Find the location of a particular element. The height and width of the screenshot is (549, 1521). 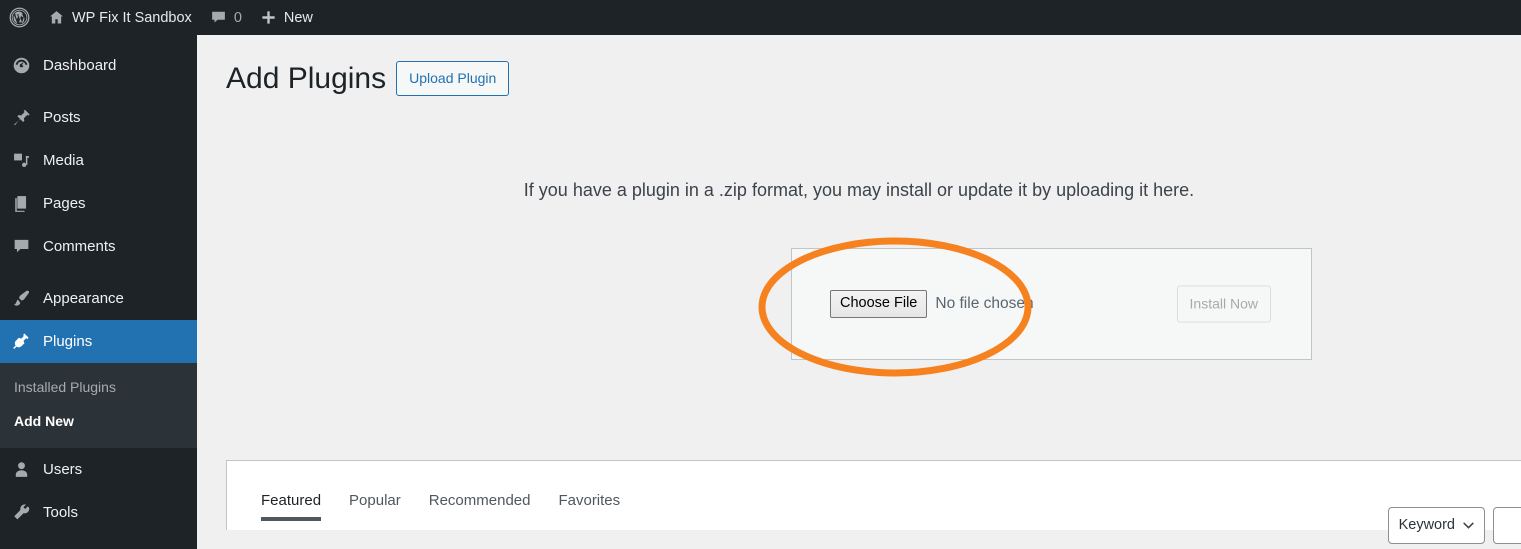

sidebar-item-dashboard: Dashboard is located at coordinates (98, 65).